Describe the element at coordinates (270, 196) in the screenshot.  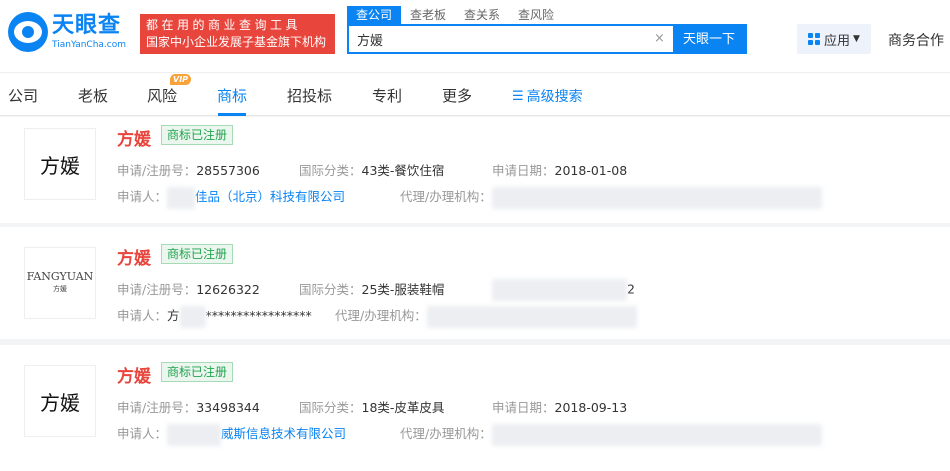
I see `applicant-link: 佳品（北京）科技有限公司` at that location.